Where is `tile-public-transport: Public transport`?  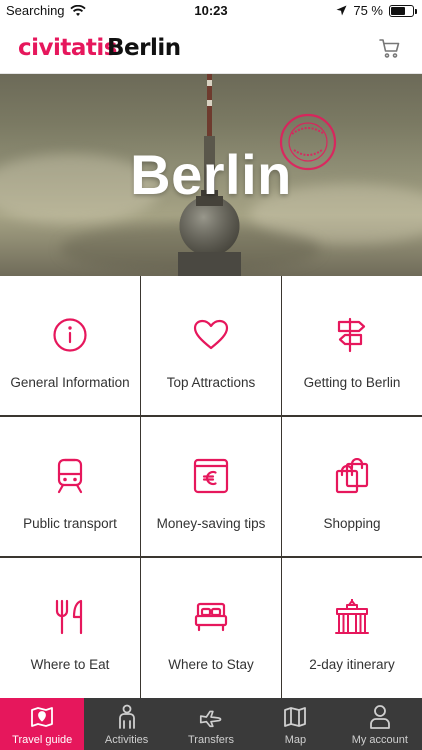 tile-public-transport: Public transport is located at coordinates (70, 486).